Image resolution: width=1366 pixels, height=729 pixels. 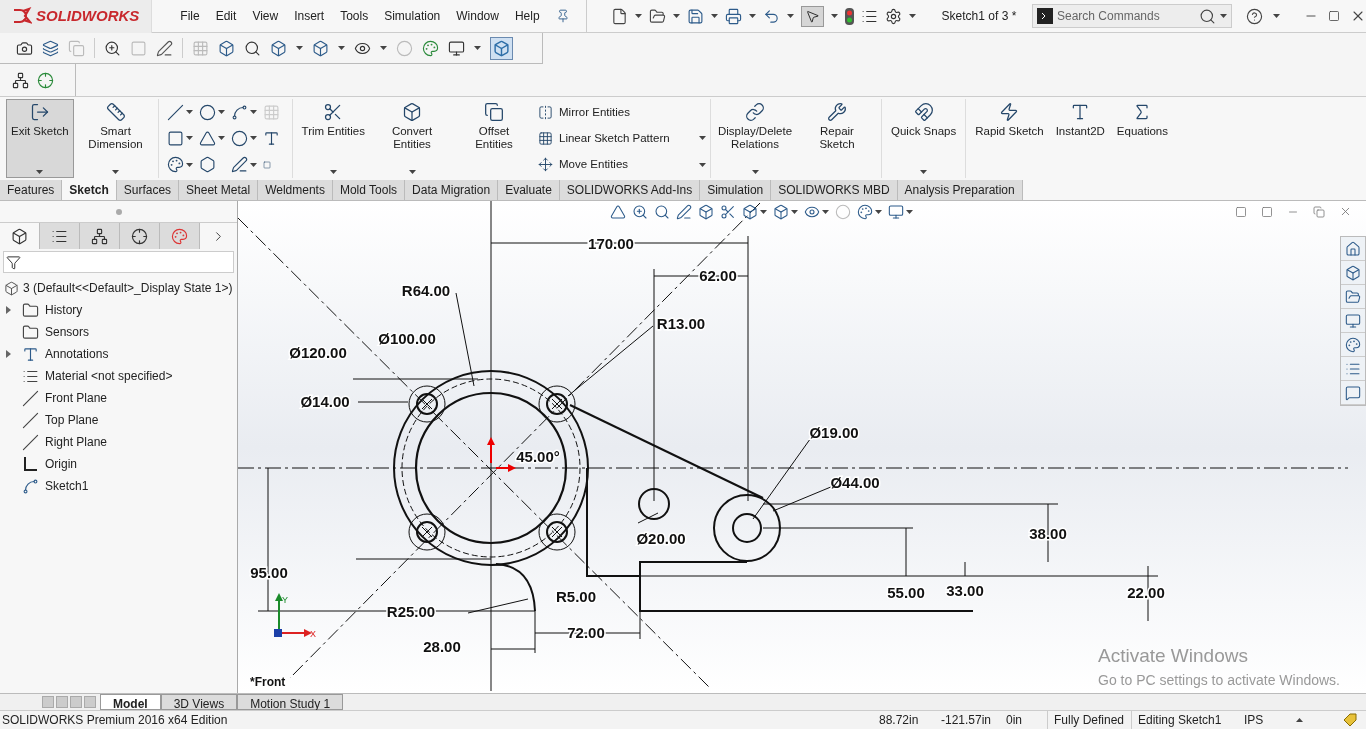 What do you see at coordinates (1146, 592) in the screenshot?
I see `dimension-label: 22.00` at bounding box center [1146, 592].